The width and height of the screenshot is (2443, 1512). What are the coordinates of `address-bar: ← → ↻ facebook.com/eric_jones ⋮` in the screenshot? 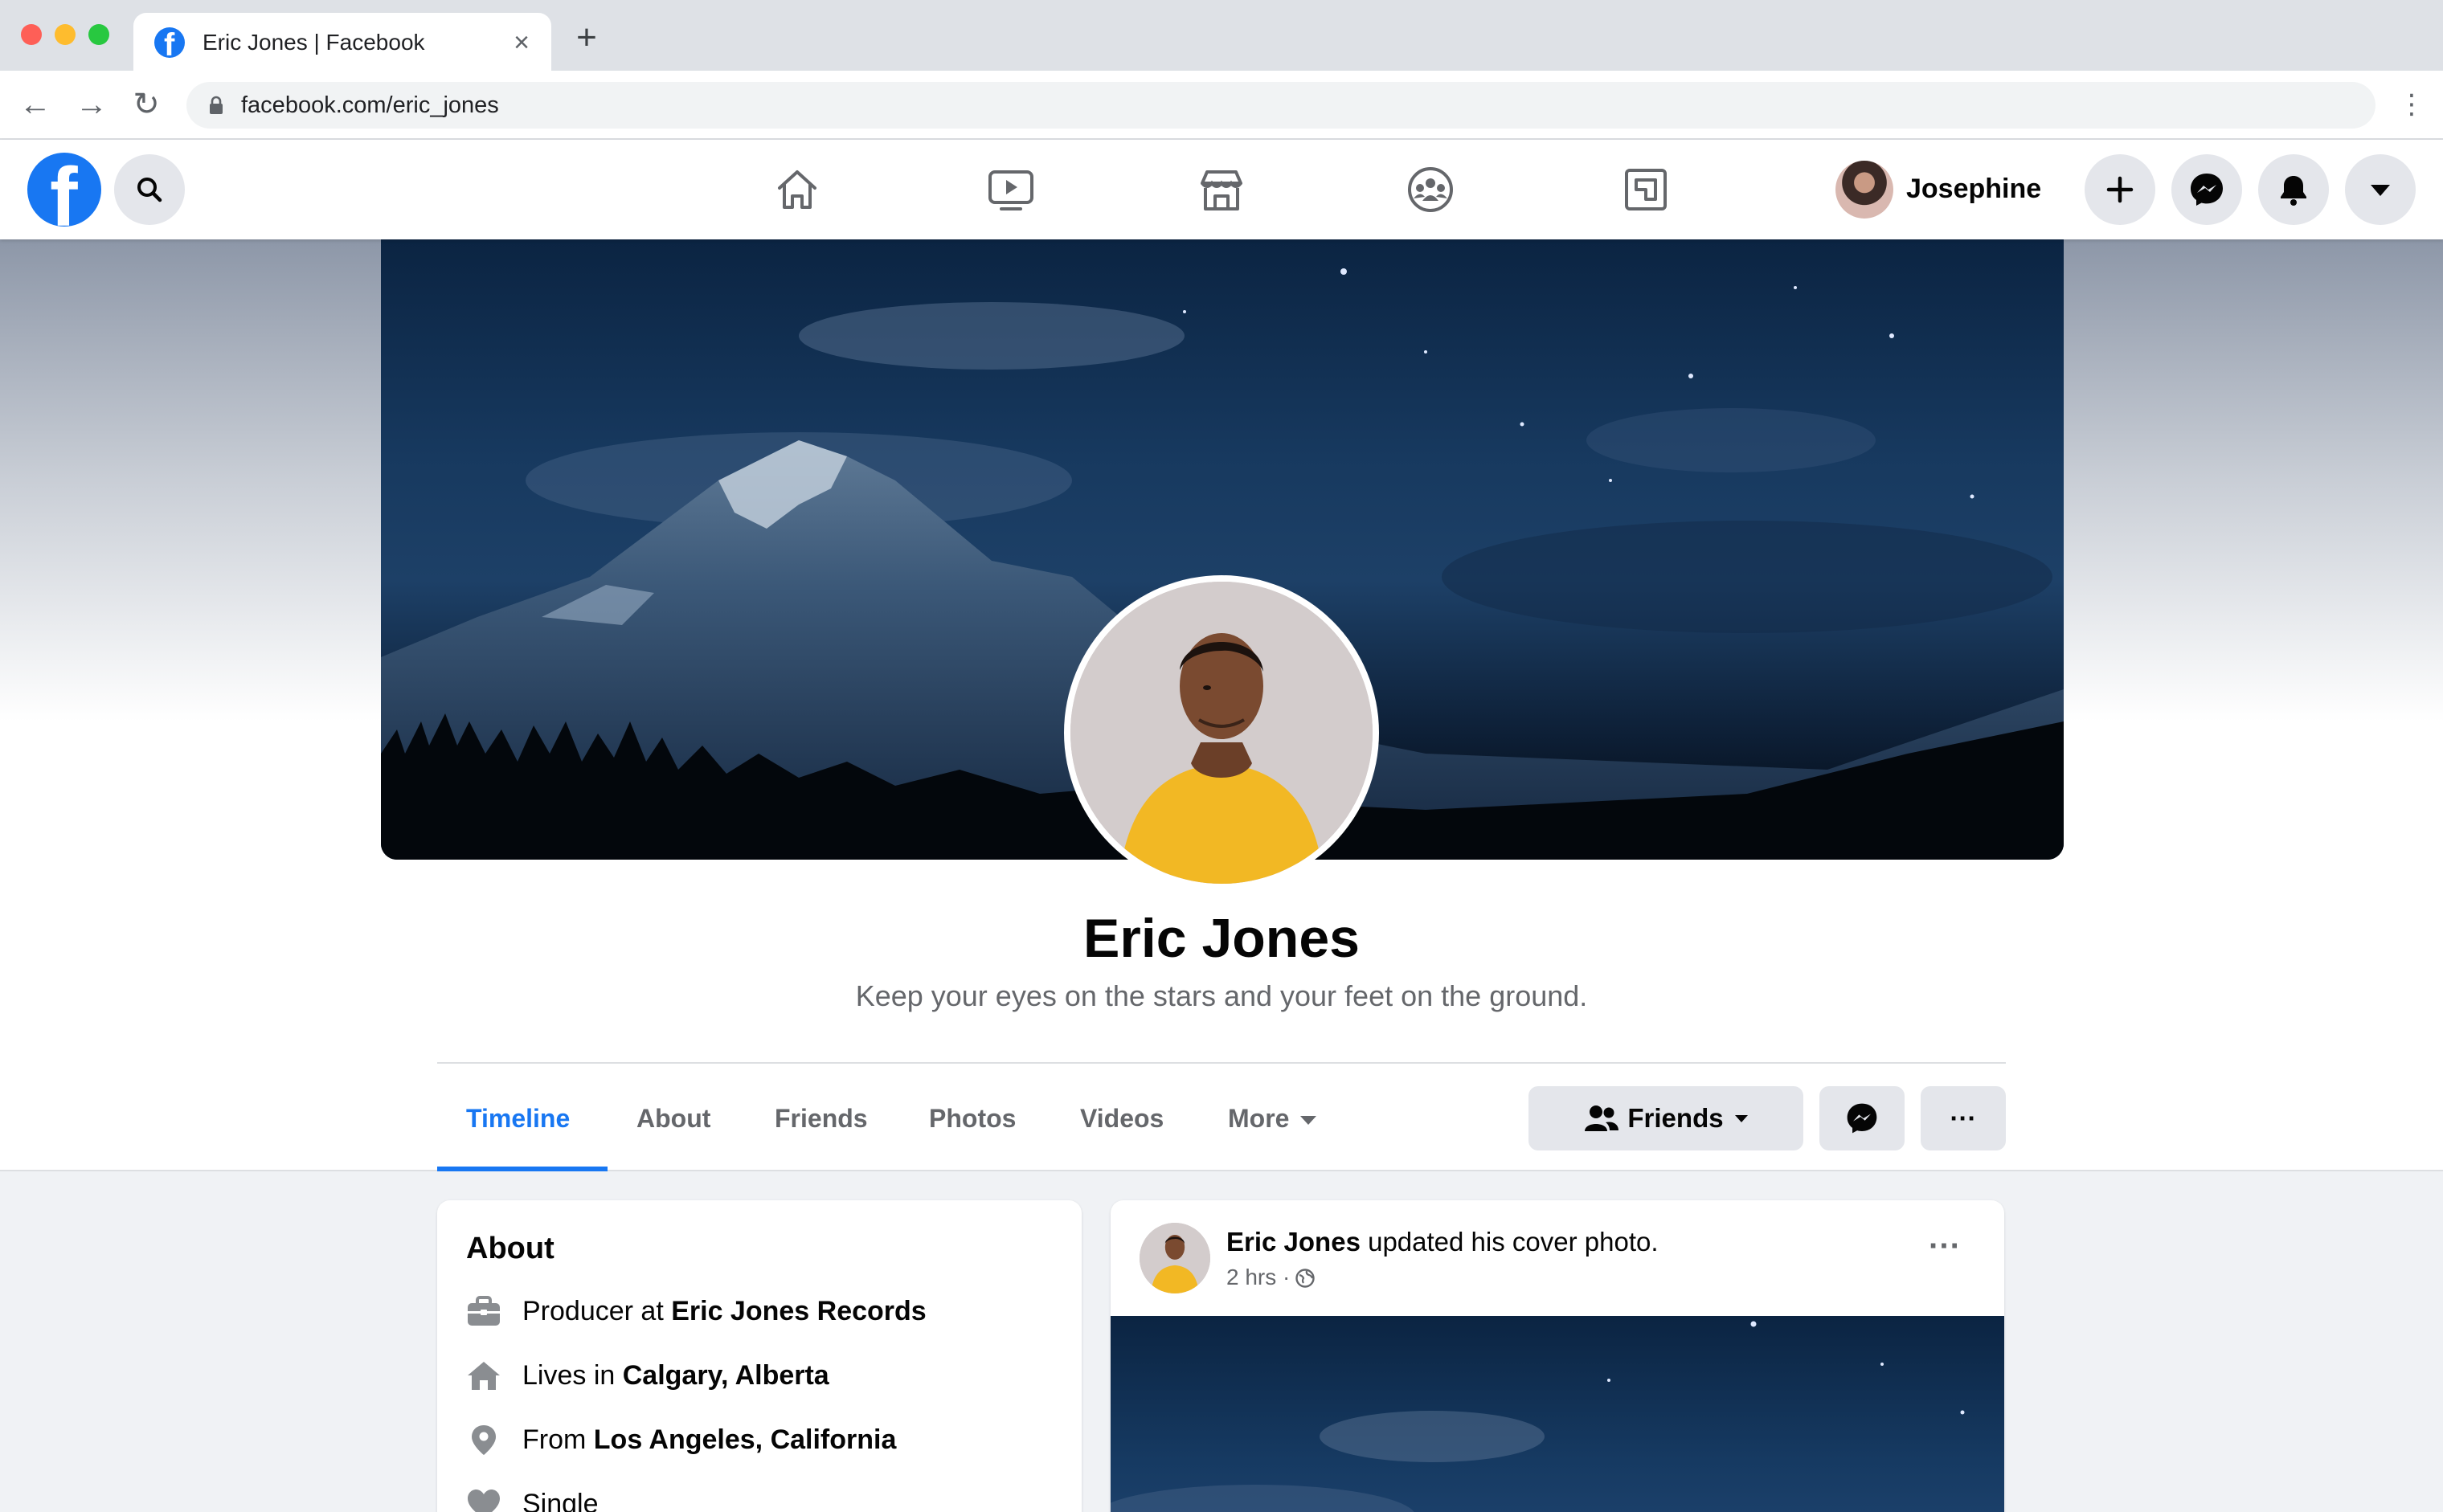 It's located at (1221, 105).